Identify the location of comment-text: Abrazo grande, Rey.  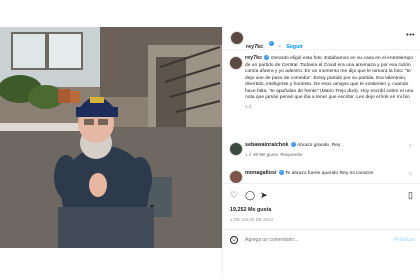
(318, 145).